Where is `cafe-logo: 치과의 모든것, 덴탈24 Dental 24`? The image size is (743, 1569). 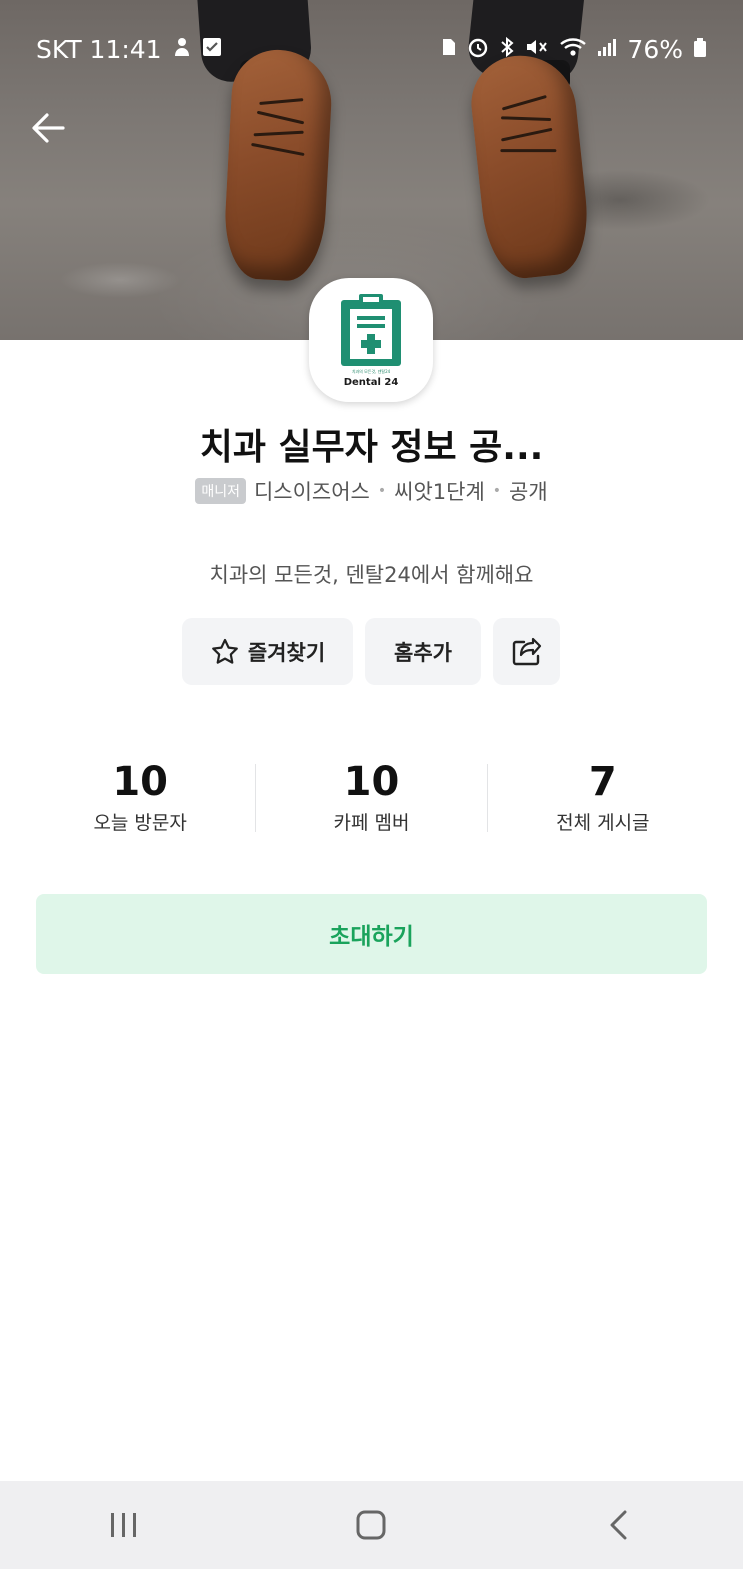
cafe-logo: 치과의 모든것, 덴탈24 Dental 24 is located at coordinates (371, 340).